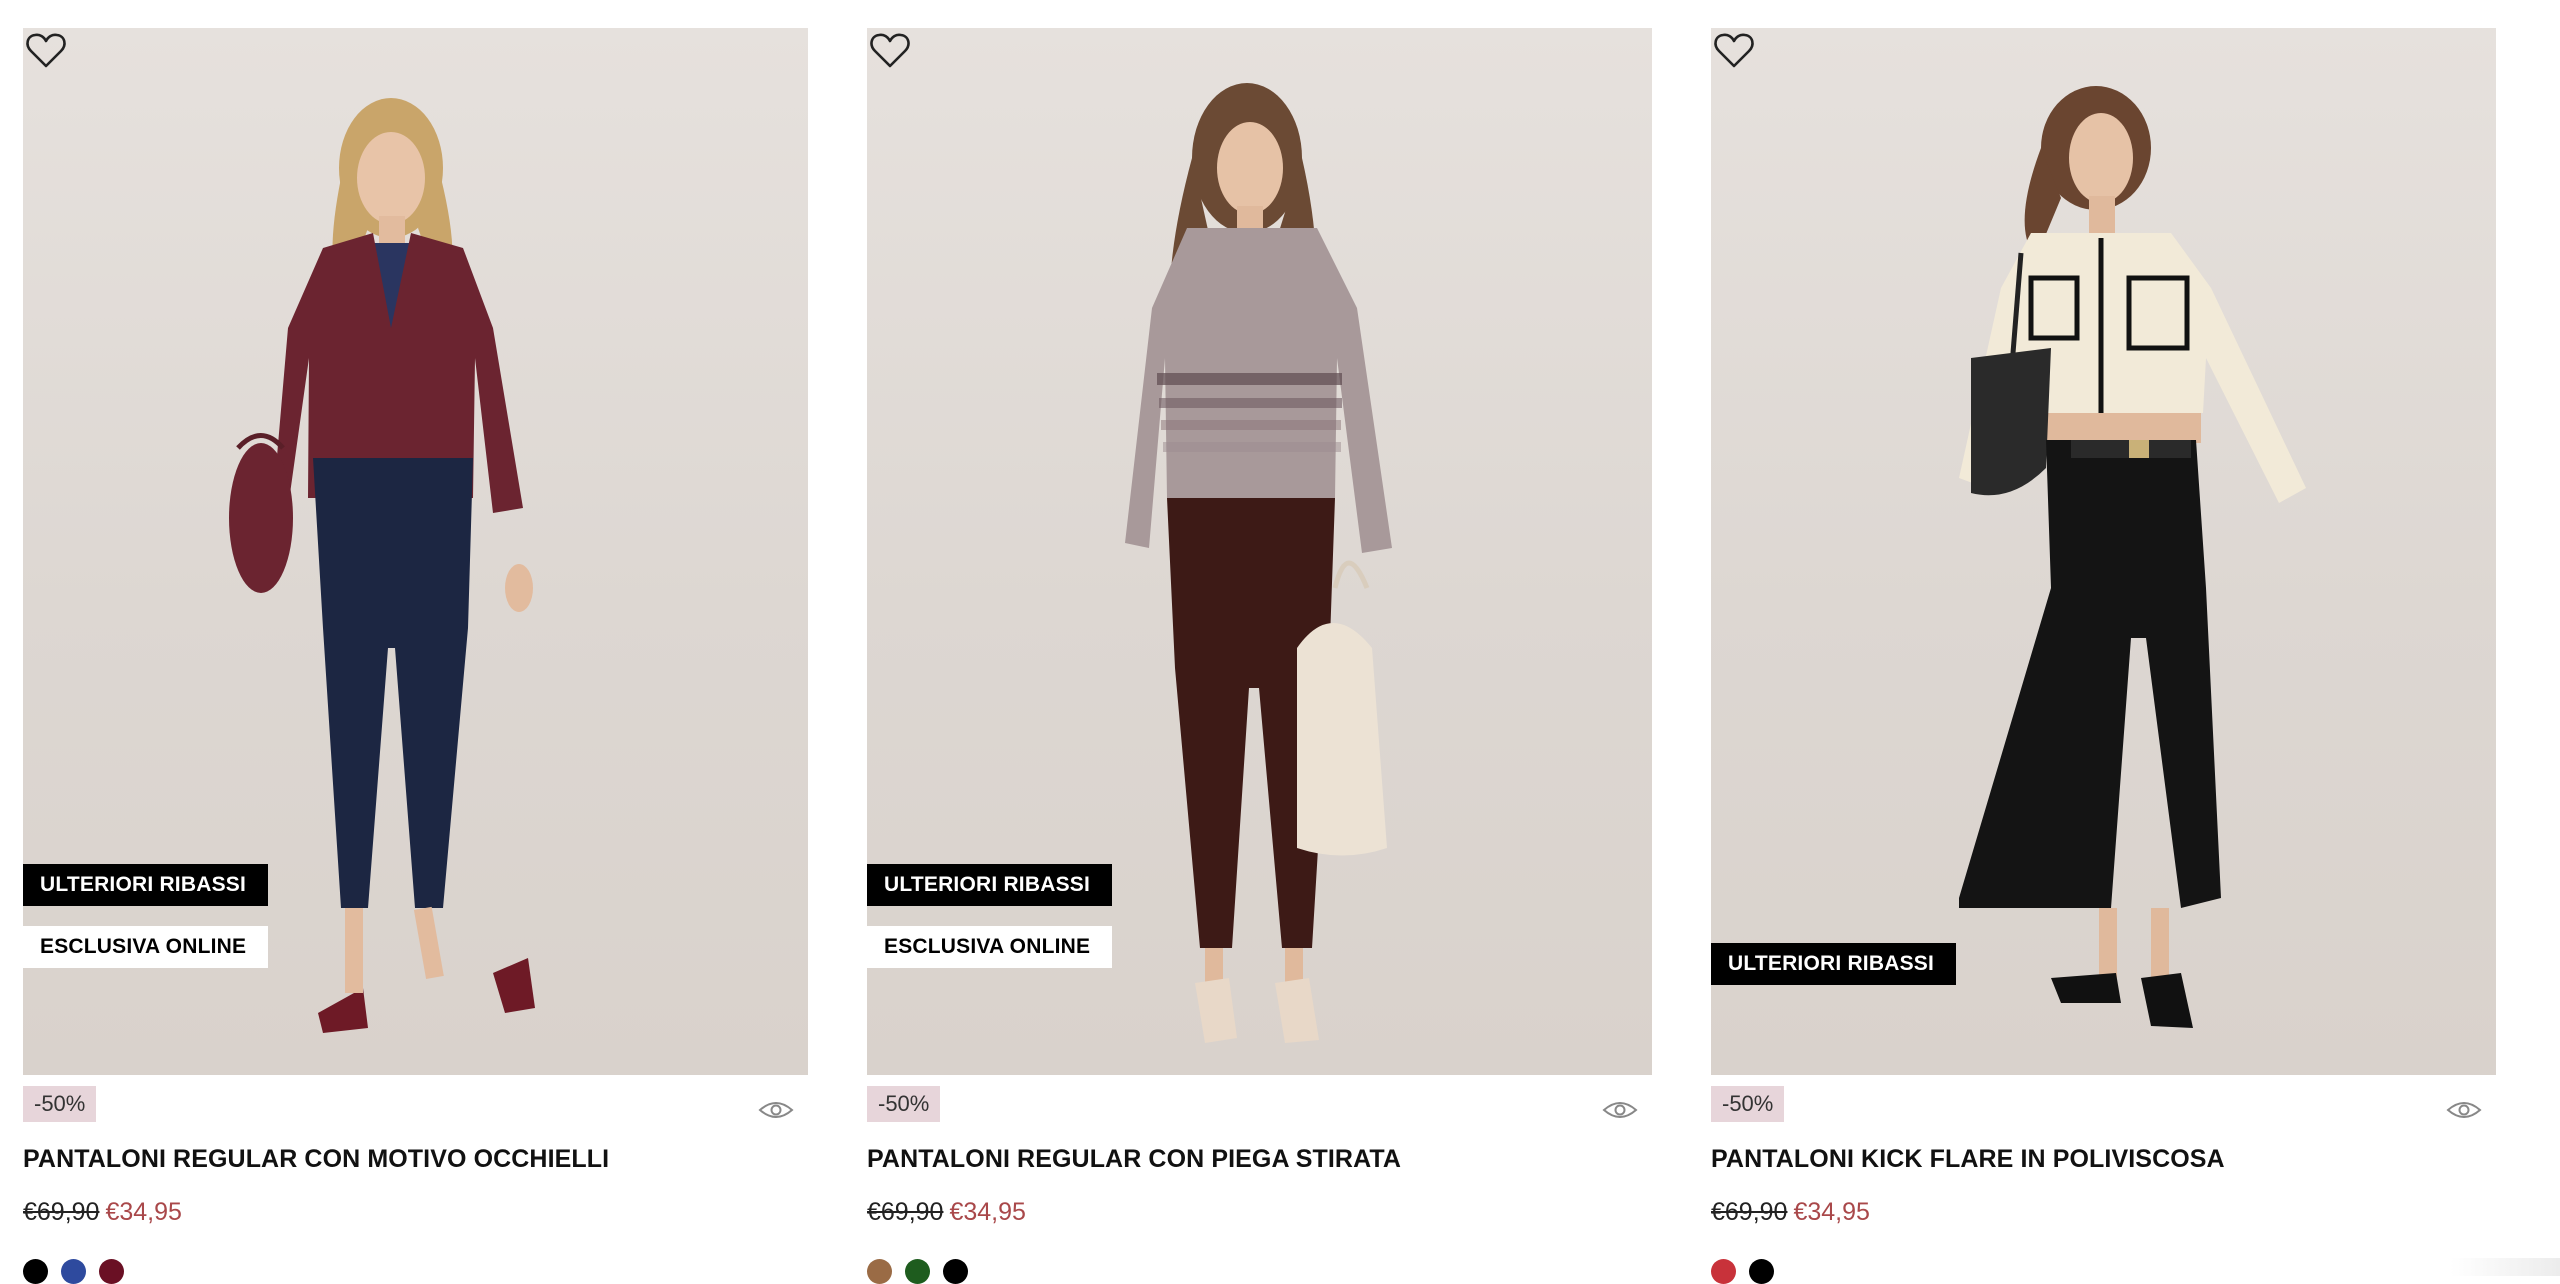 This screenshot has width=2560, height=1284. I want to click on product-name: PANTALONI REGULAR CON PIEGA STIRATA, so click(1134, 1159).